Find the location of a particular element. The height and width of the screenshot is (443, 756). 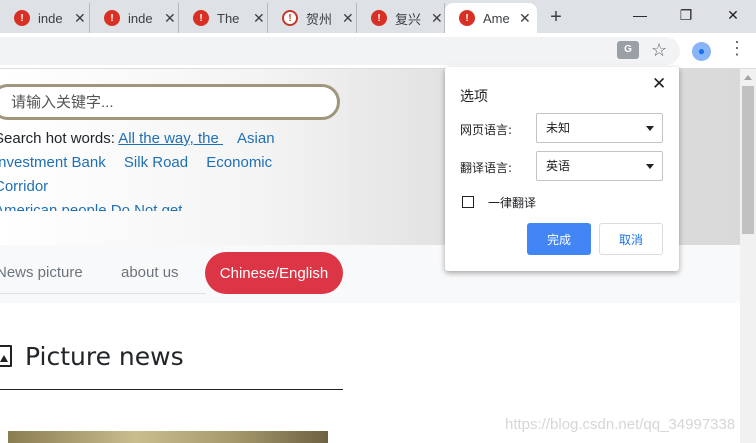

always-translate-label: 一律翻译 is located at coordinates (512, 203).